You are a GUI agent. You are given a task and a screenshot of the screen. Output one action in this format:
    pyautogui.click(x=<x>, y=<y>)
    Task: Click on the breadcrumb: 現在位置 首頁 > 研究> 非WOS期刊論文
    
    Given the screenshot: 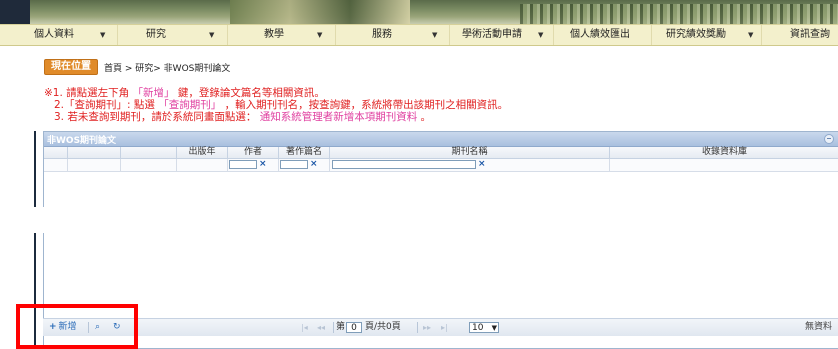 What is the action you would take?
    pyautogui.click(x=137, y=67)
    